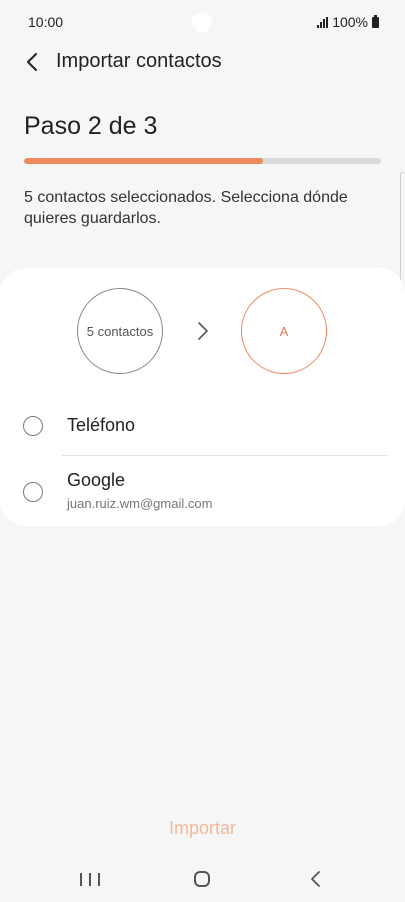 Image resolution: width=405 pixels, height=902 pixels. Describe the element at coordinates (202, 426) in the screenshot. I see `option-phone: Teléfono` at that location.